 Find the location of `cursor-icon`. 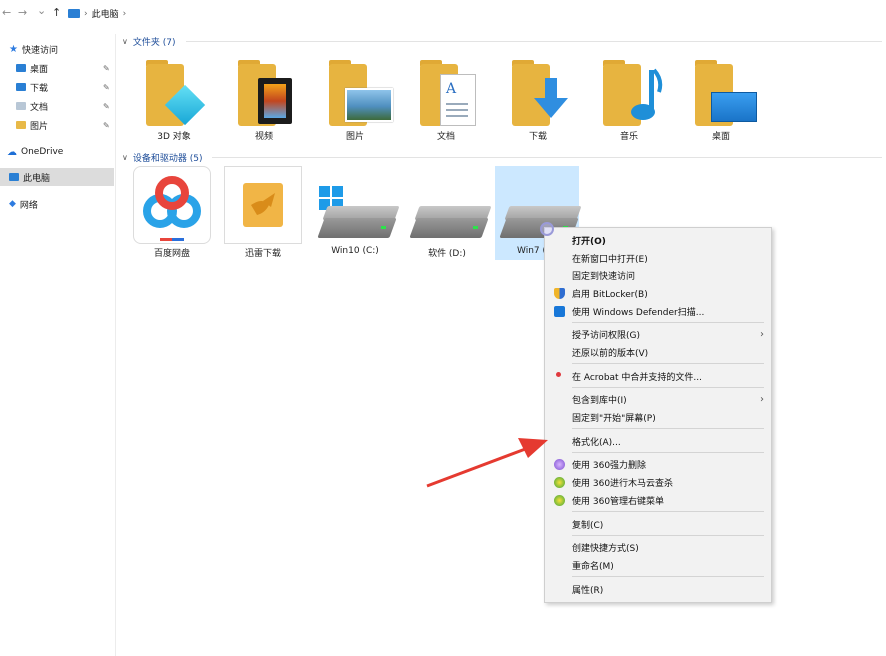

cursor-icon is located at coordinates (547, 229).